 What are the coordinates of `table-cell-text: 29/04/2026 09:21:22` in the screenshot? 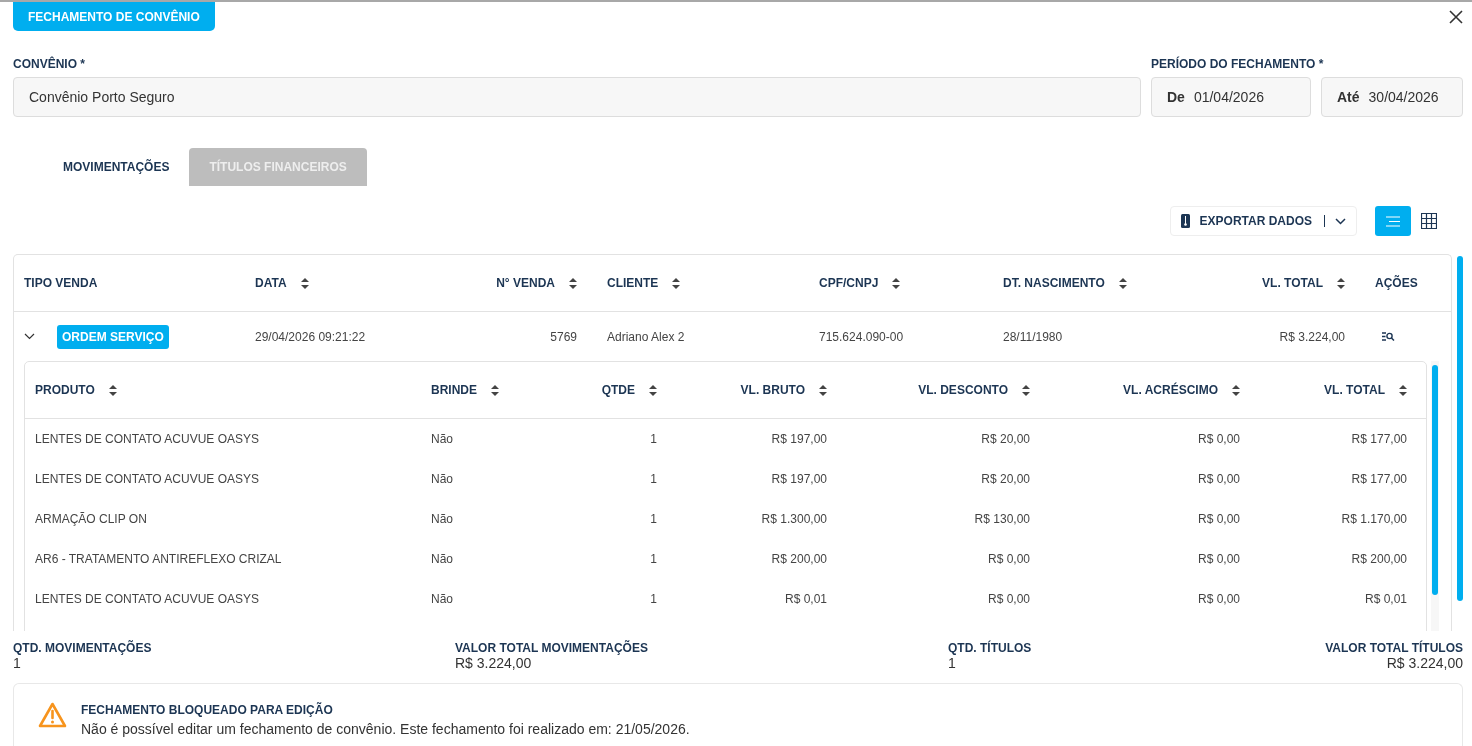 It's located at (311, 336).